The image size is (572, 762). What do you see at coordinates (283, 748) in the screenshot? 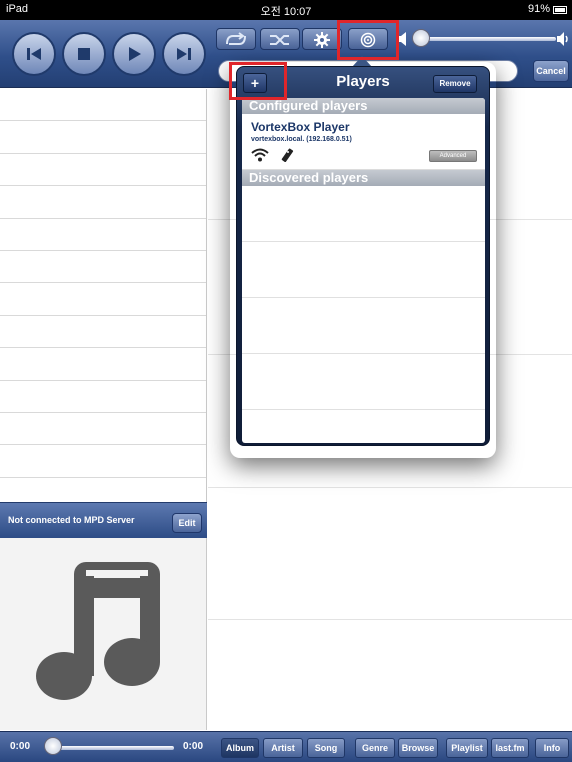
I see `tab-artist: Artist` at bounding box center [283, 748].